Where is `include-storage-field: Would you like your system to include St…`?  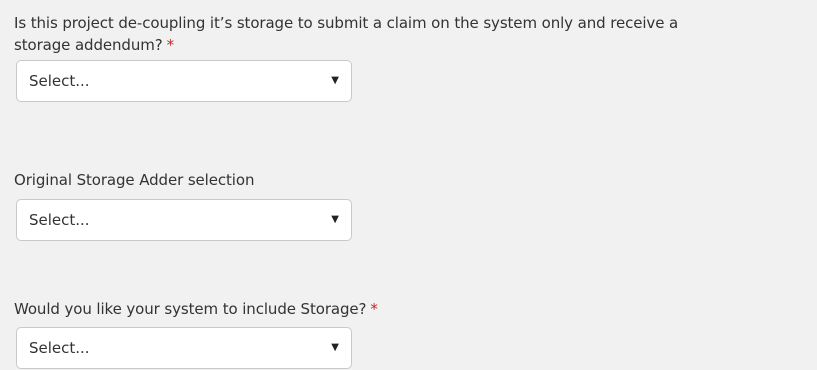 include-storage-field: Would you like your system to include St… is located at coordinates (196, 333).